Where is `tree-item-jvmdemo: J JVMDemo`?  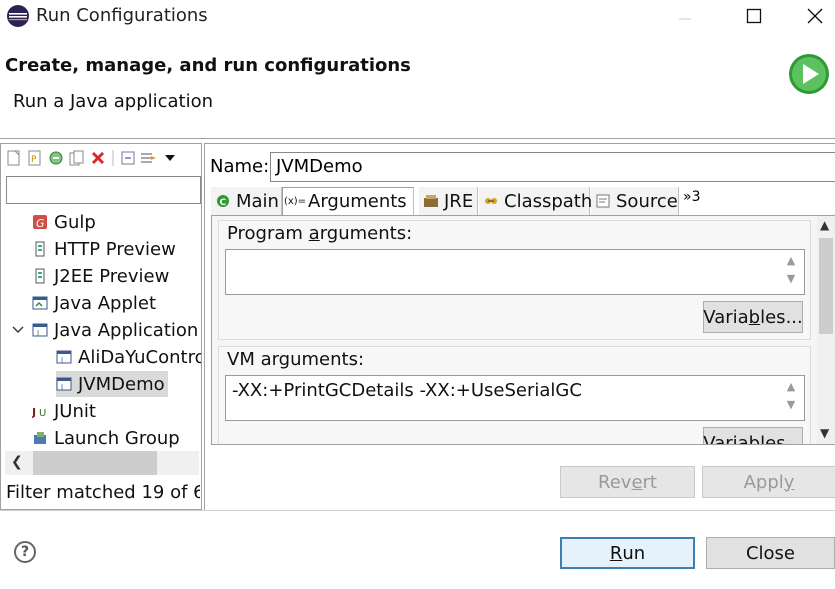
tree-item-jvmdemo: J JVMDemo is located at coordinates (112, 384).